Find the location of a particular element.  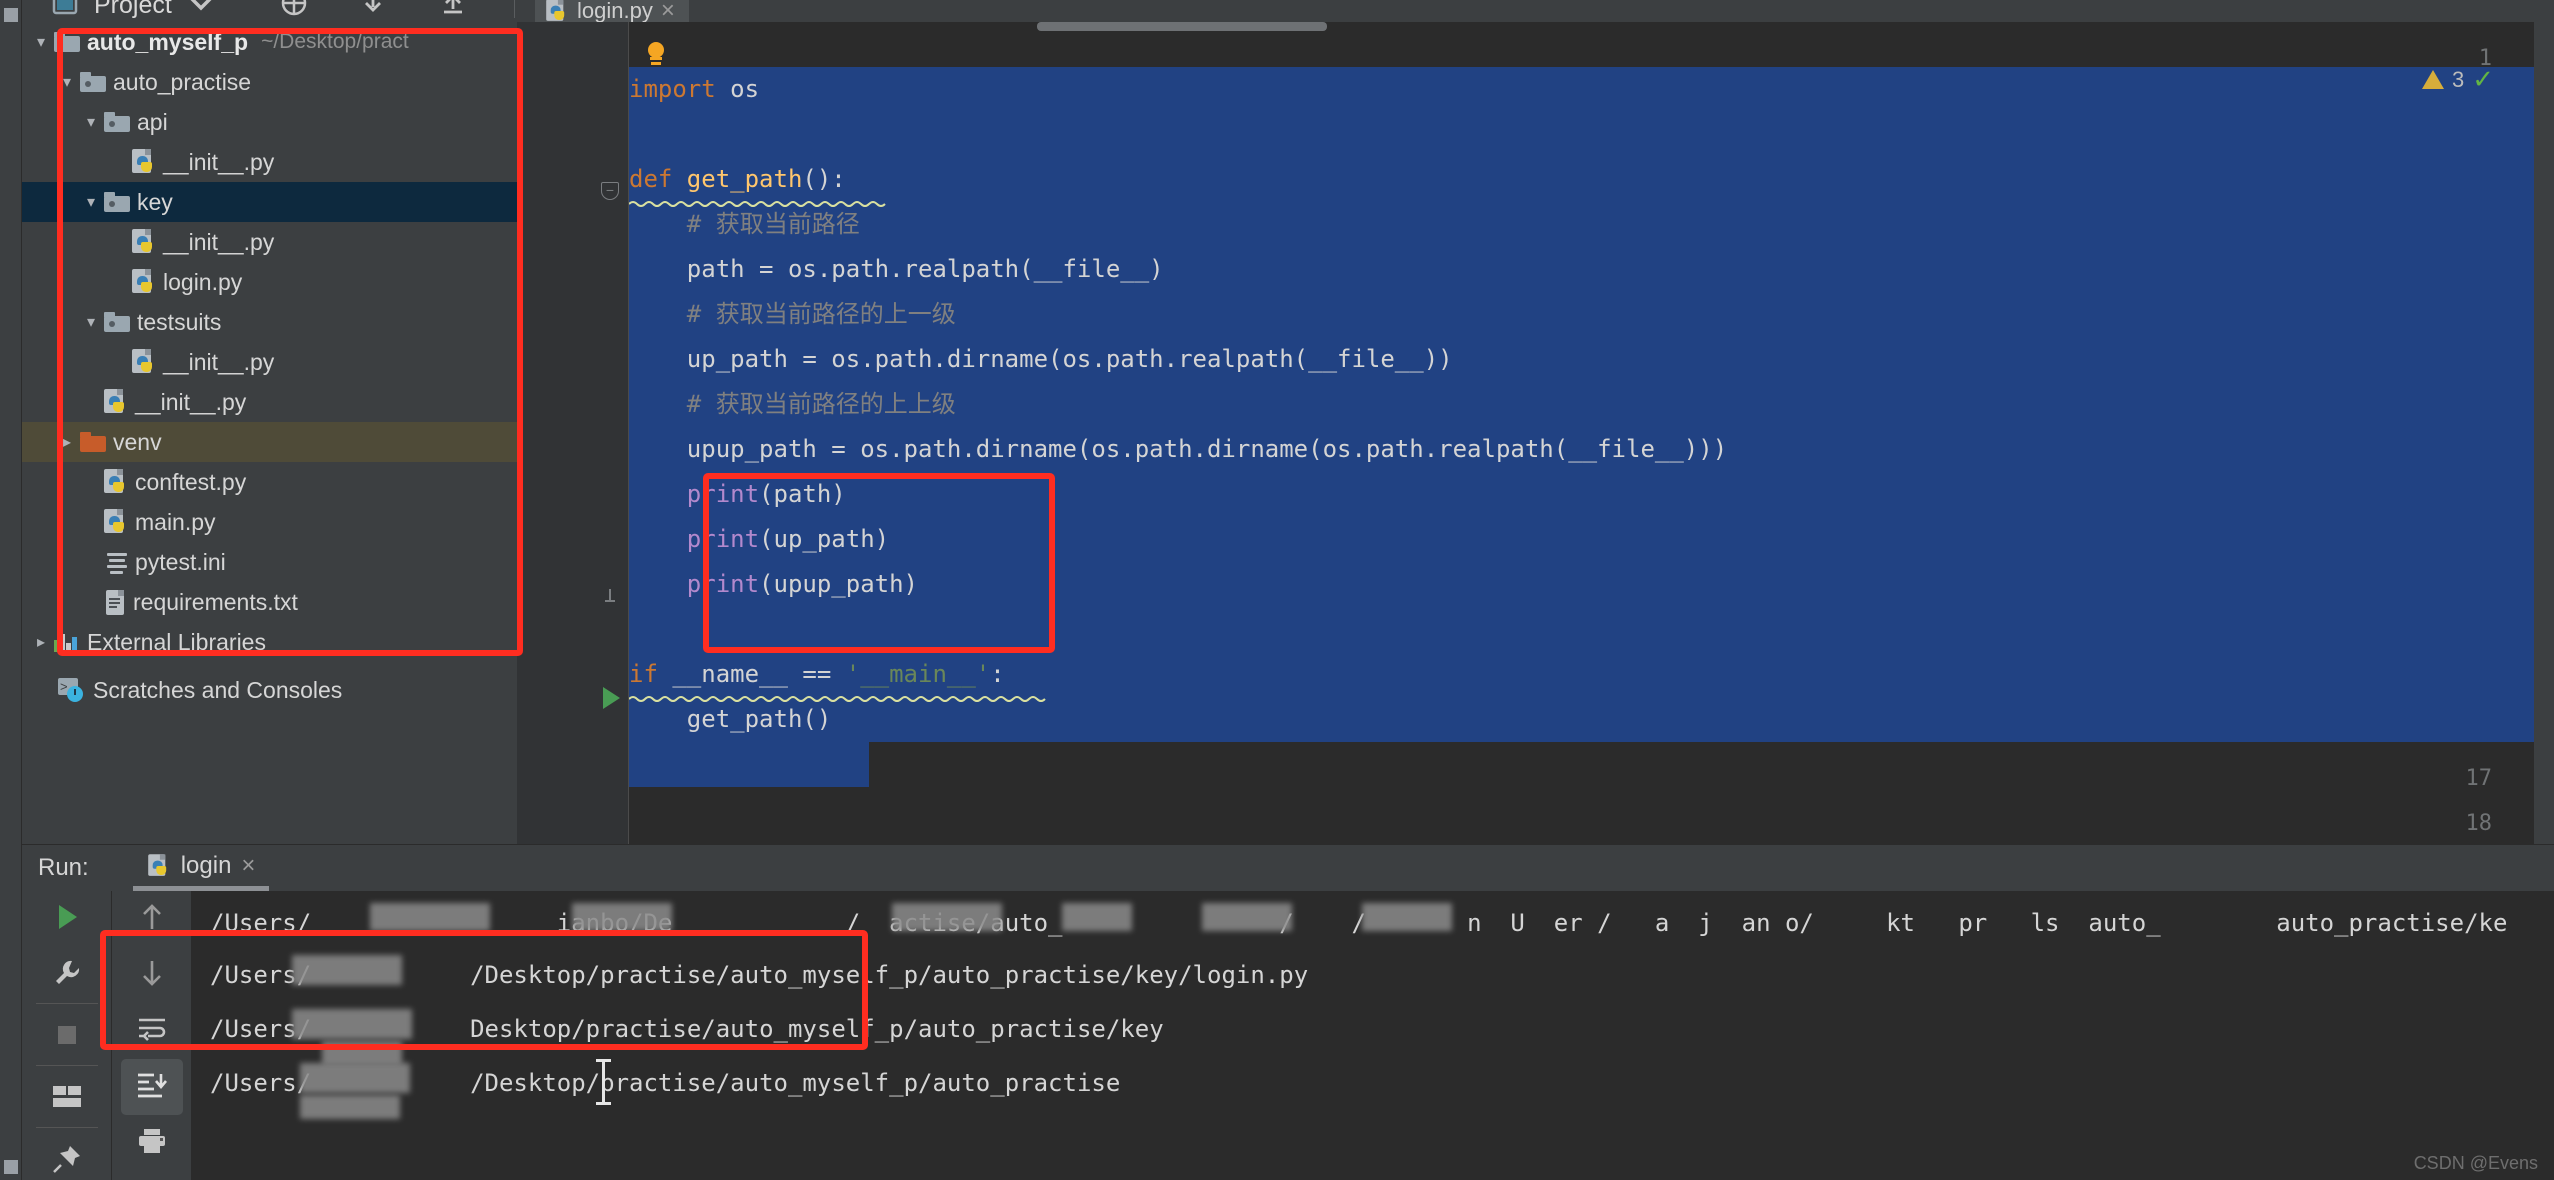

tree-row-api-init: __init__.py is located at coordinates (269, 162).